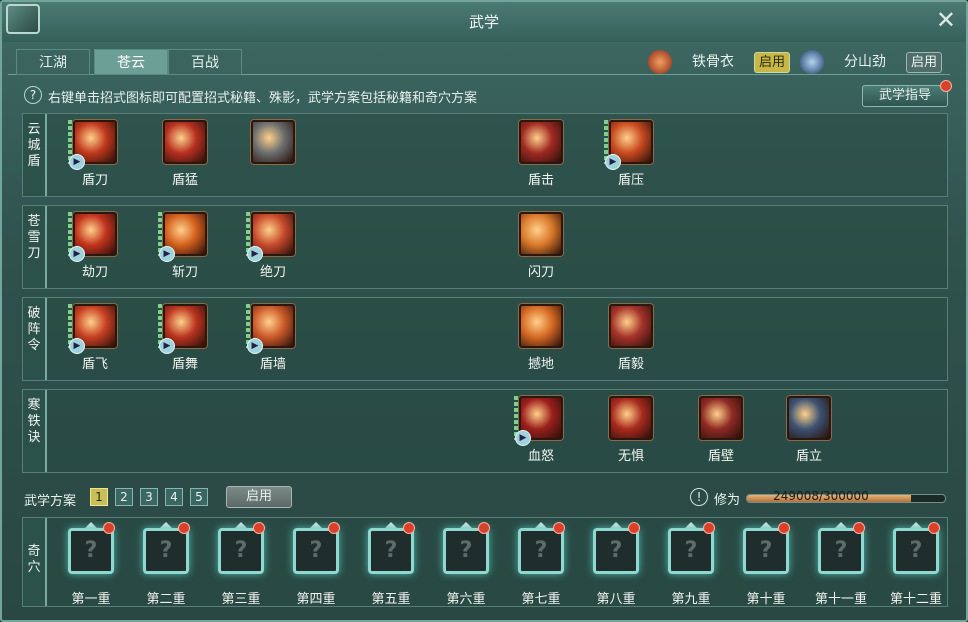 This screenshot has width=968, height=622. Describe the element at coordinates (540, 272) in the screenshot. I see `skill-name: 闪刀` at that location.